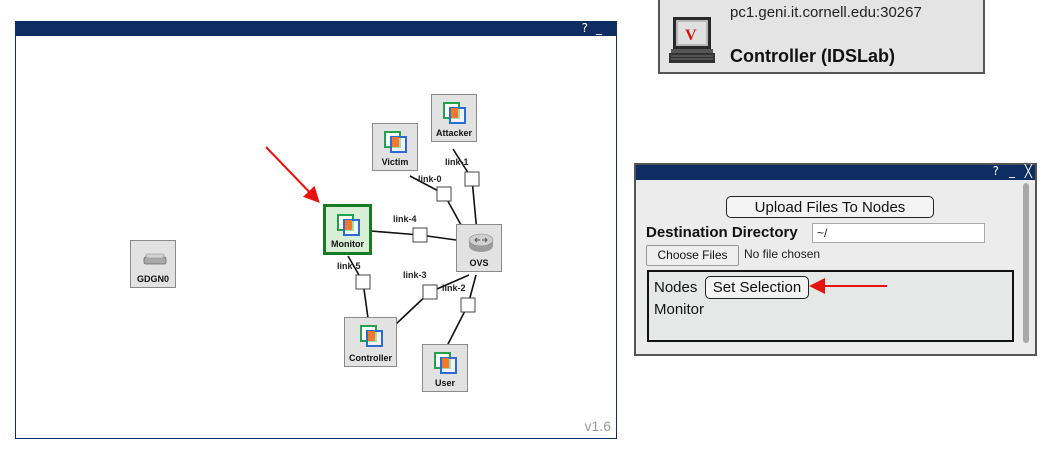 This screenshot has height=469, width=1052. Describe the element at coordinates (420, 235) in the screenshot. I see `link-4-box` at that location.